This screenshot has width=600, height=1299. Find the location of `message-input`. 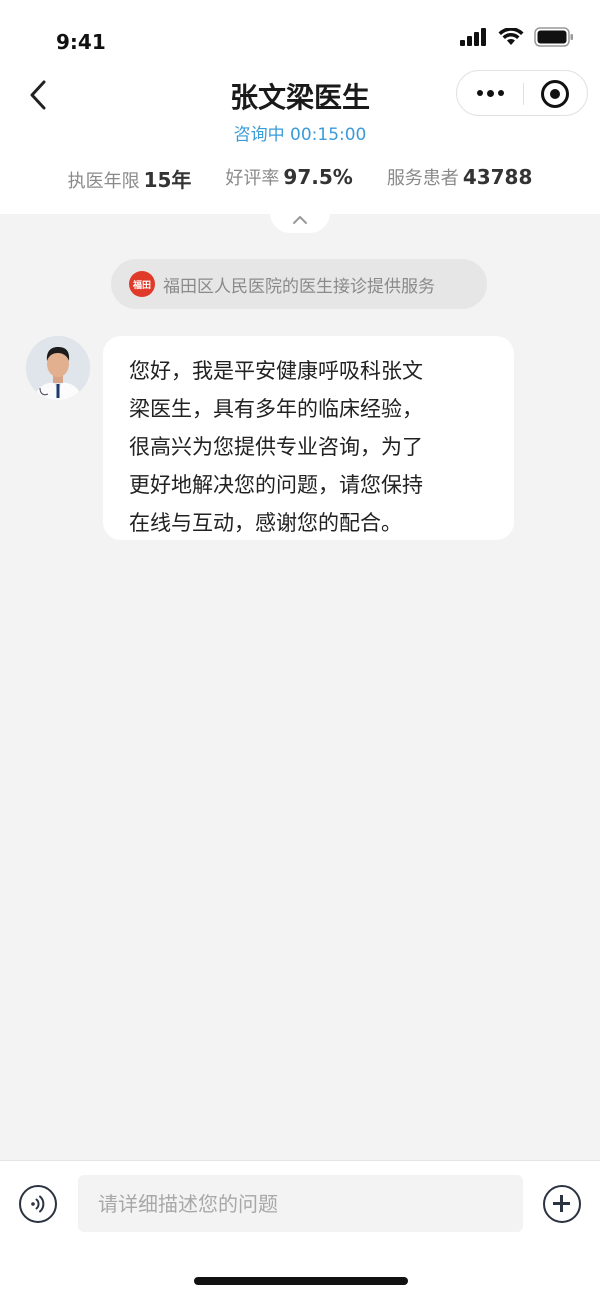

message-input is located at coordinates (300, 1203).